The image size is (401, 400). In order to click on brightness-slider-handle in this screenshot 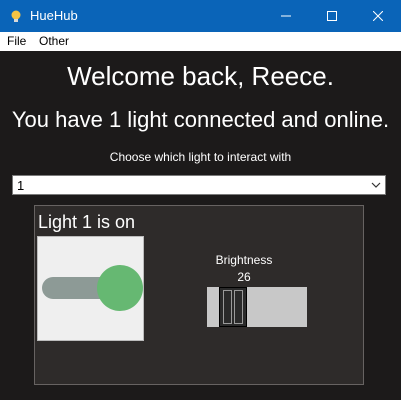, I will do `click(233, 307)`.